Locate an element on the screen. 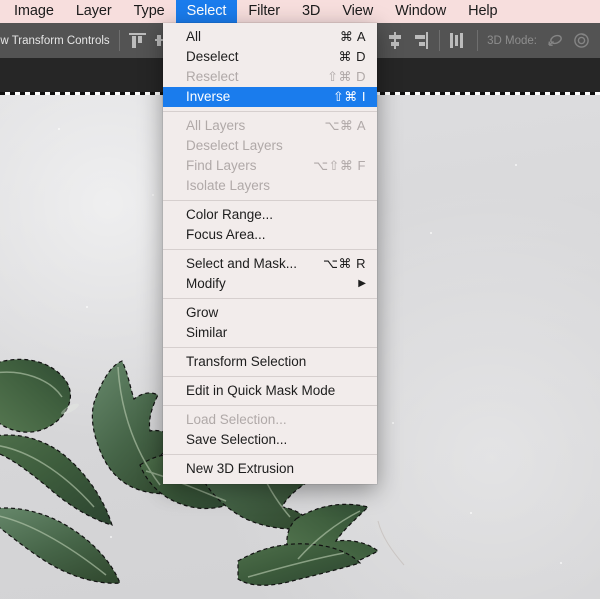 This screenshot has height=599, width=600. menu-item-new-3d-extrusion: New 3D Extrusion is located at coordinates (270, 469).